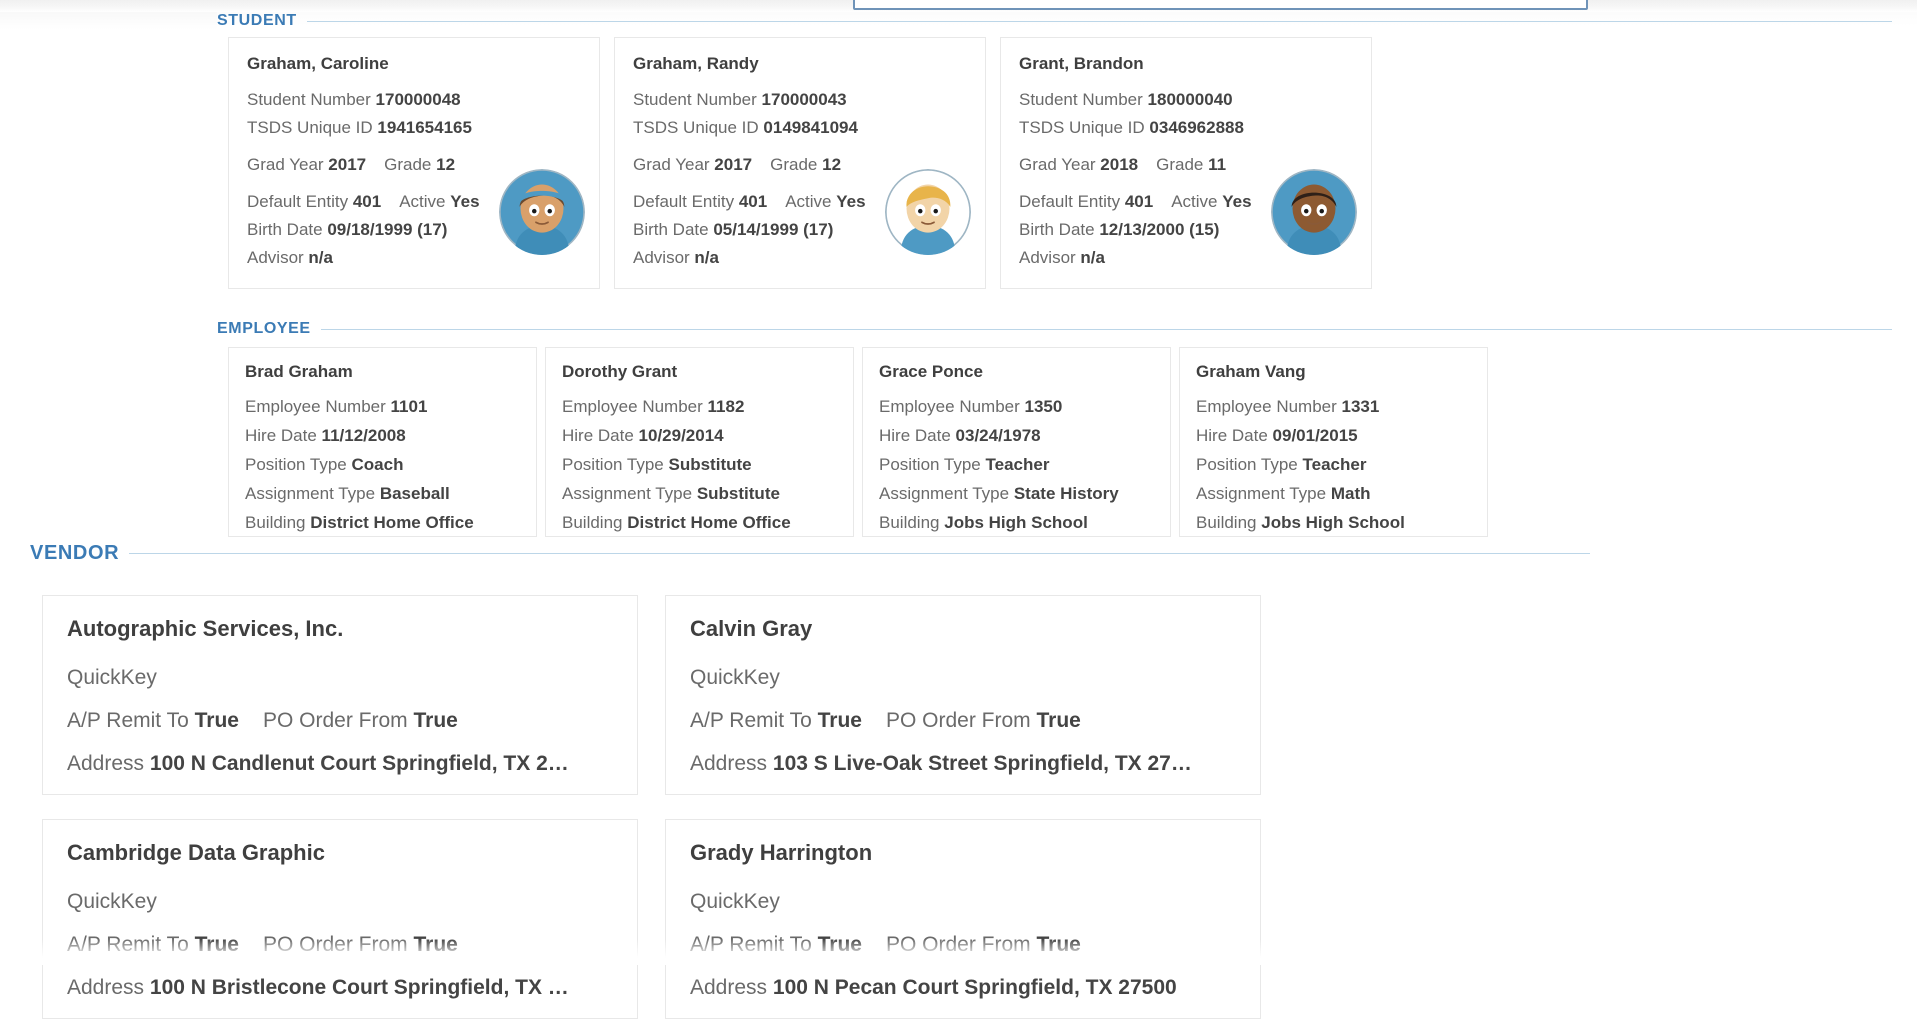  Describe the element at coordinates (1066, 493) in the screenshot. I see `field-value: State History` at that location.